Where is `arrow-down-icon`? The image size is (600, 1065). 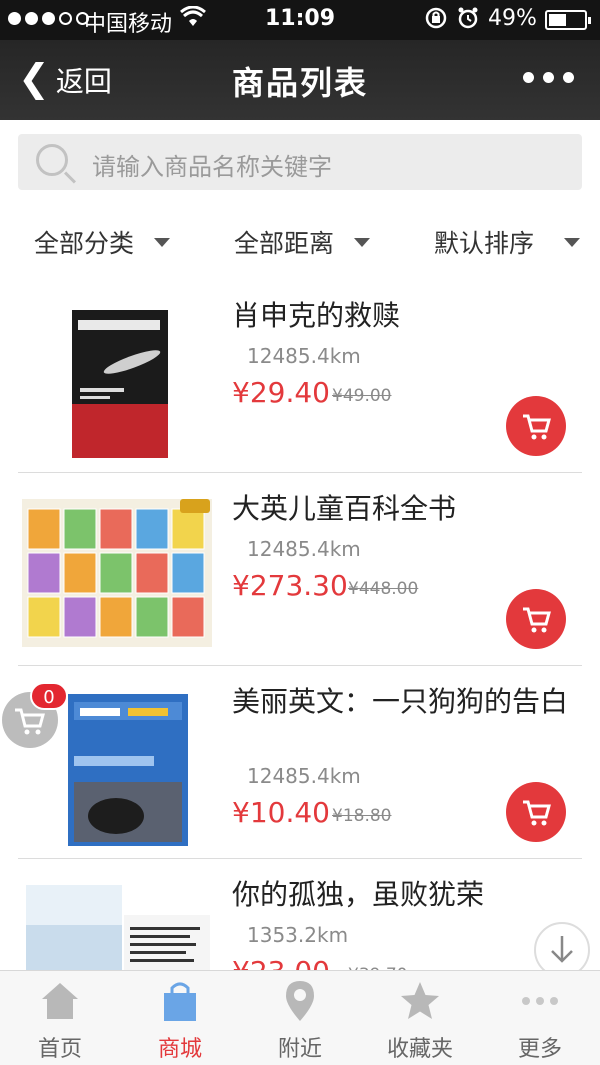 arrow-down-icon is located at coordinates (562, 949).